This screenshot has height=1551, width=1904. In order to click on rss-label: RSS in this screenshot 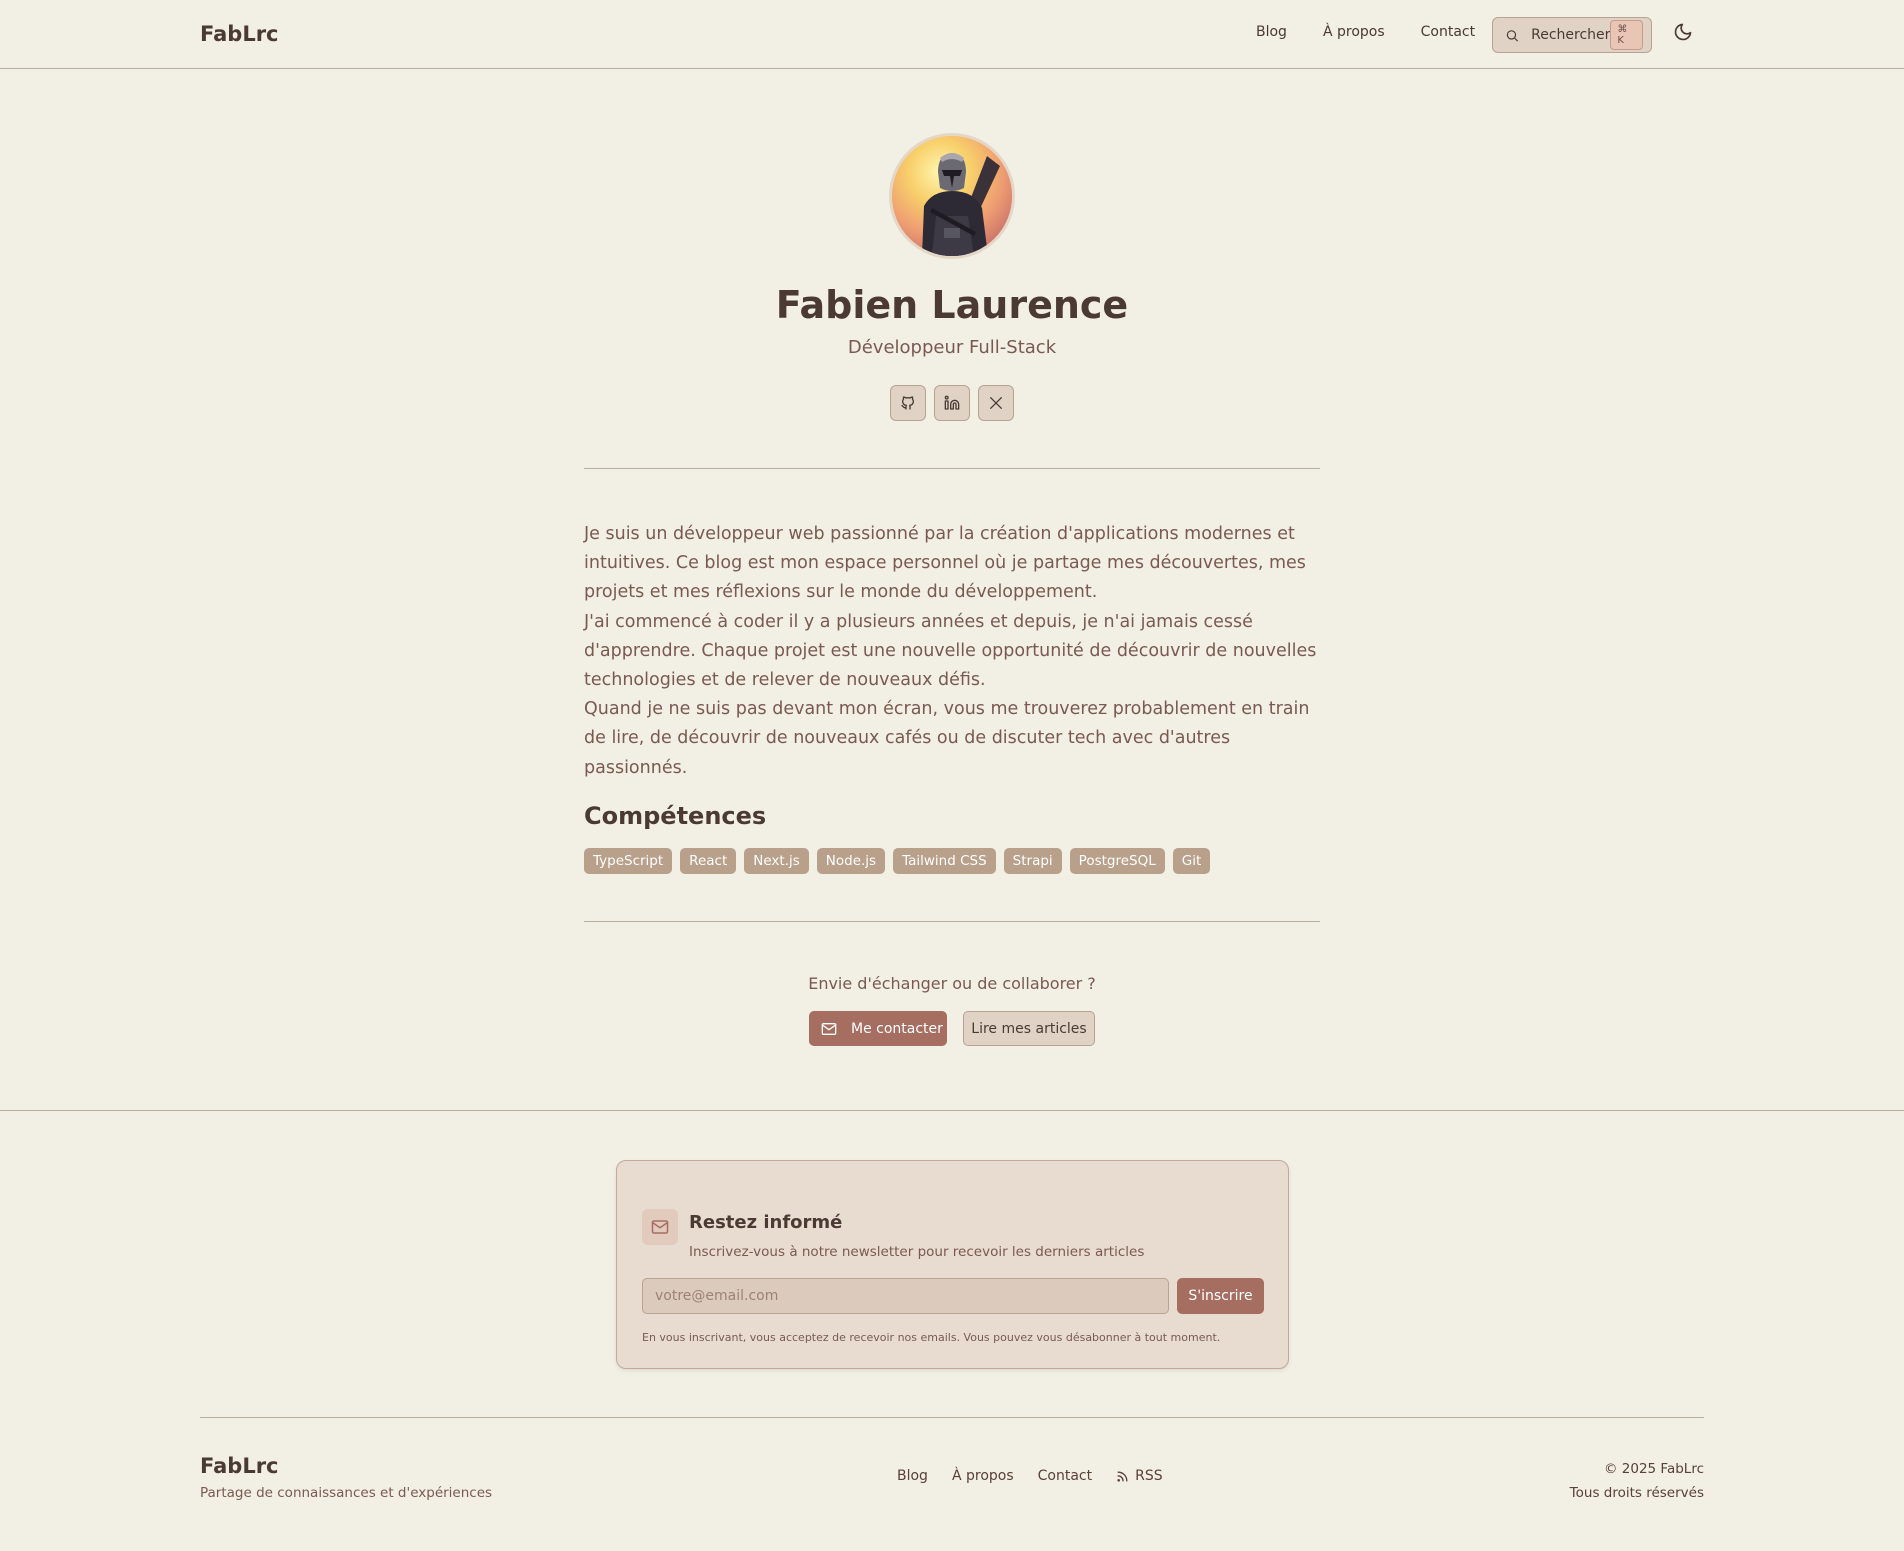, I will do `click(1149, 1476)`.